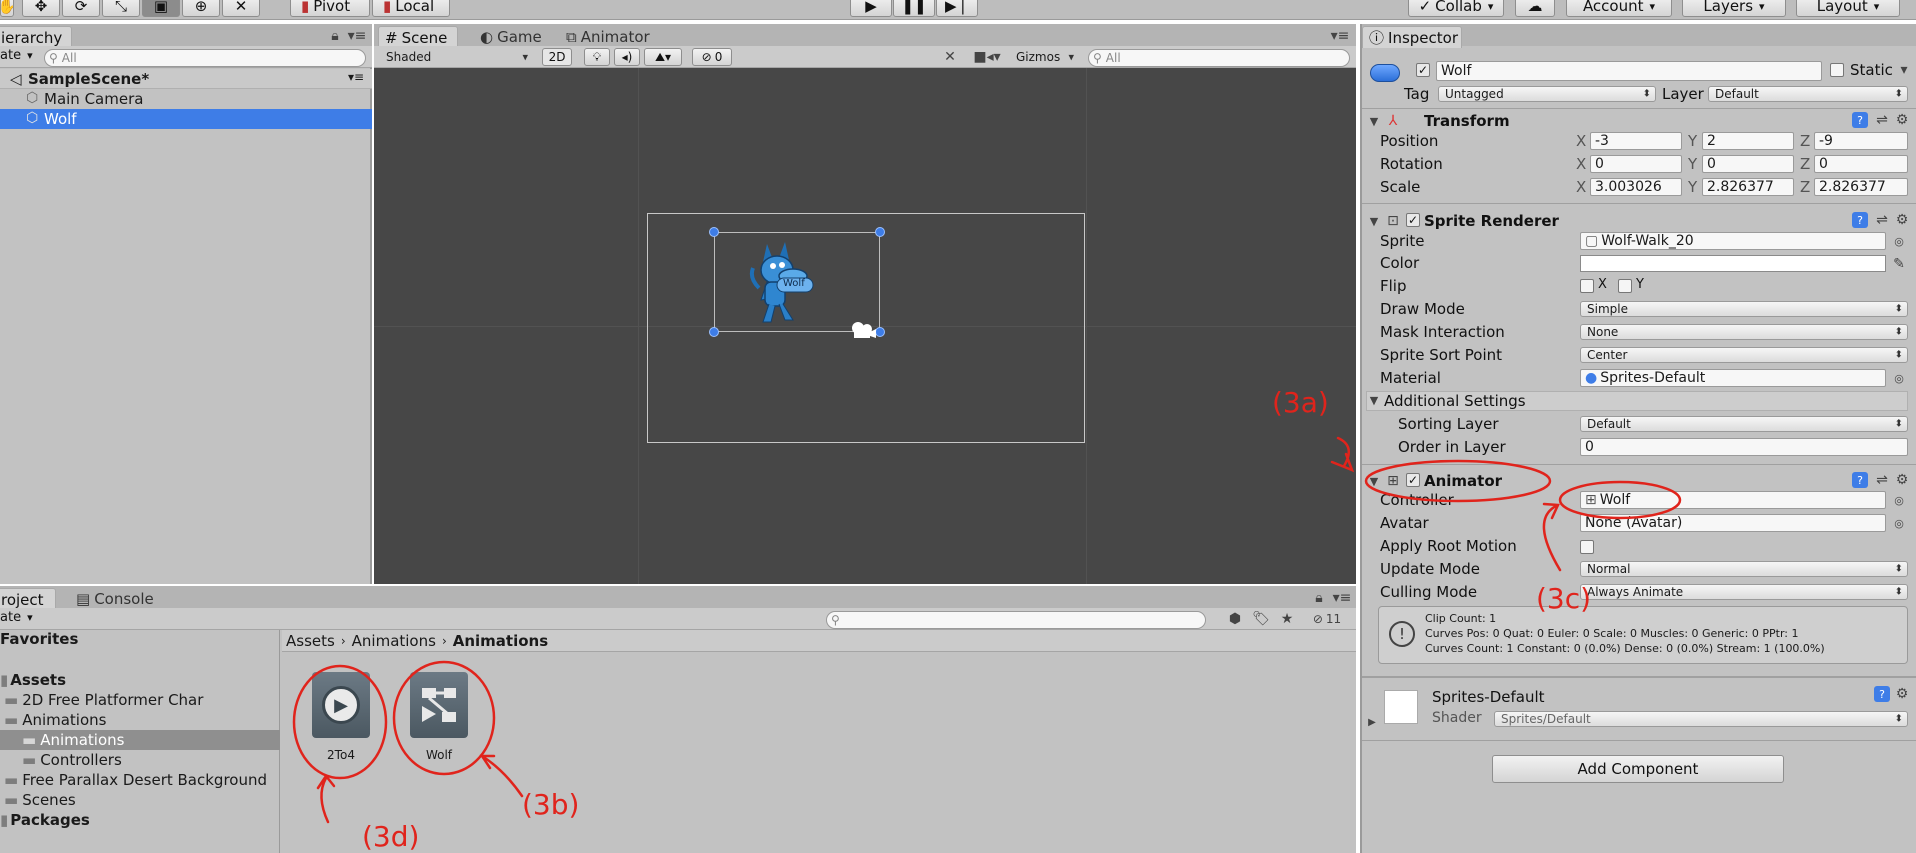  Describe the element at coordinates (551, 804) in the screenshot. I see `annotation-label-3b: (3b)` at that location.